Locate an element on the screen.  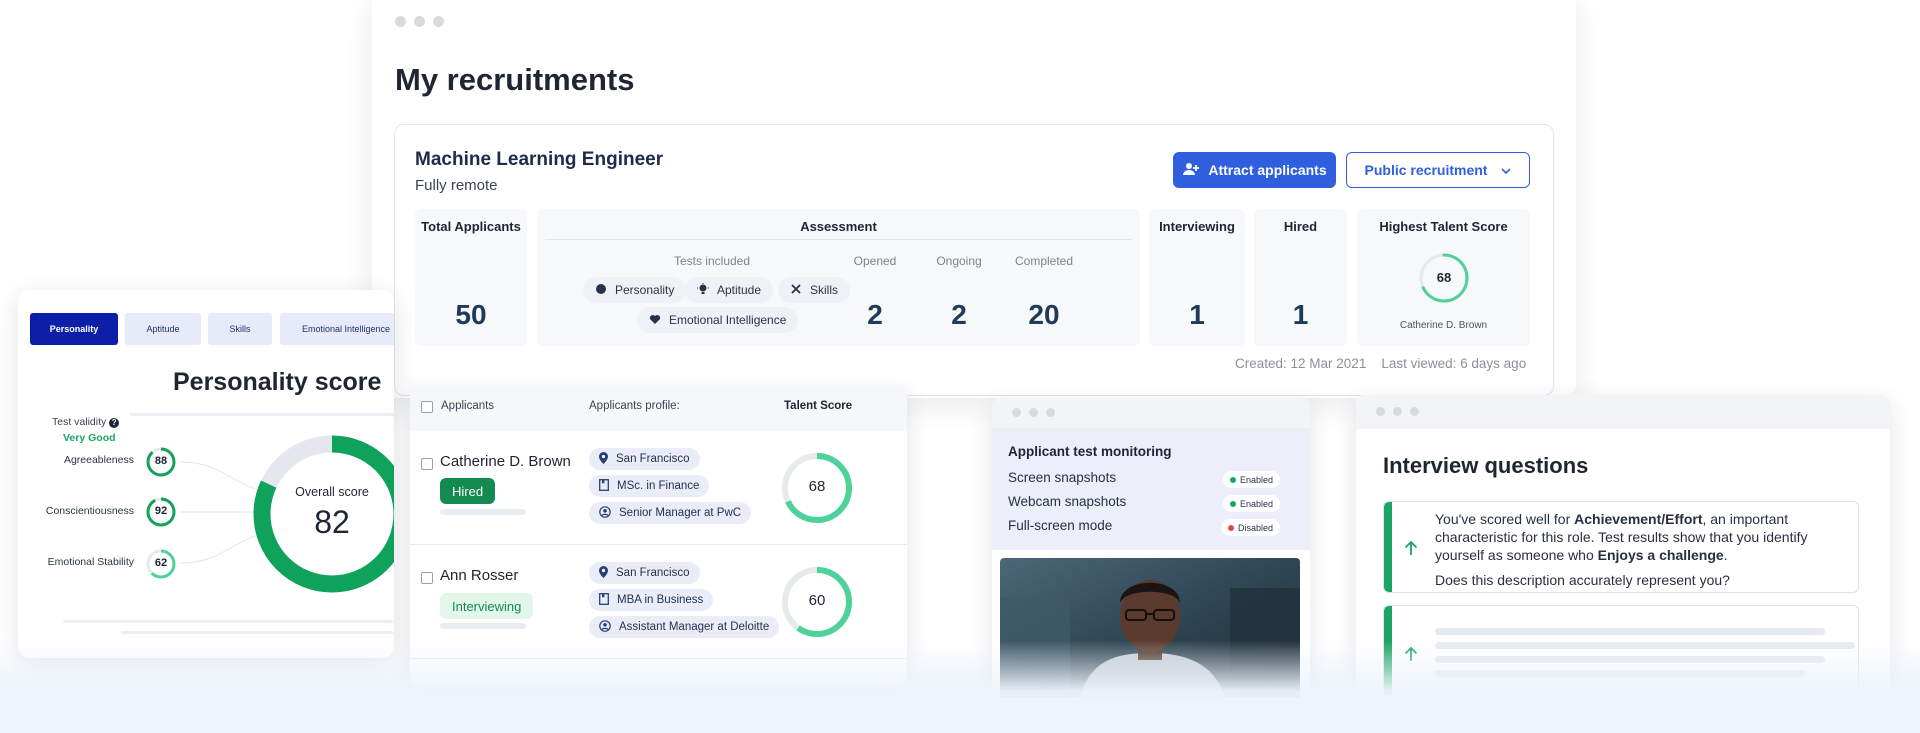
total-applicants-box: Total Applicants 50 is located at coordinates (471, 277).